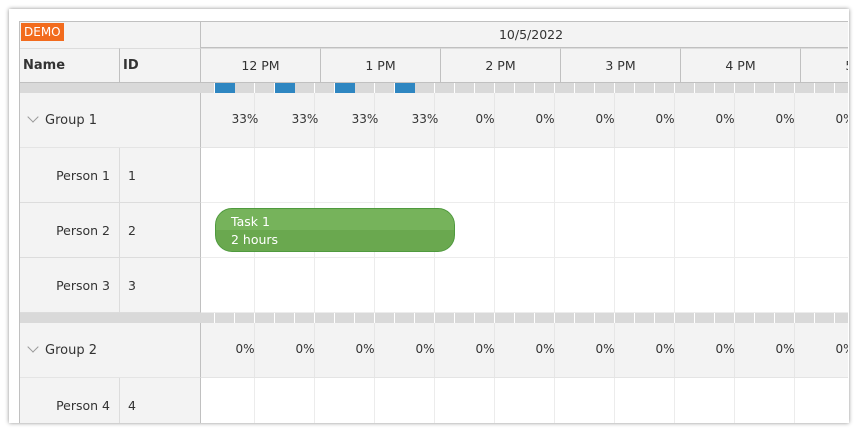  I want to click on hour-header: 12 PM, so click(261, 65).